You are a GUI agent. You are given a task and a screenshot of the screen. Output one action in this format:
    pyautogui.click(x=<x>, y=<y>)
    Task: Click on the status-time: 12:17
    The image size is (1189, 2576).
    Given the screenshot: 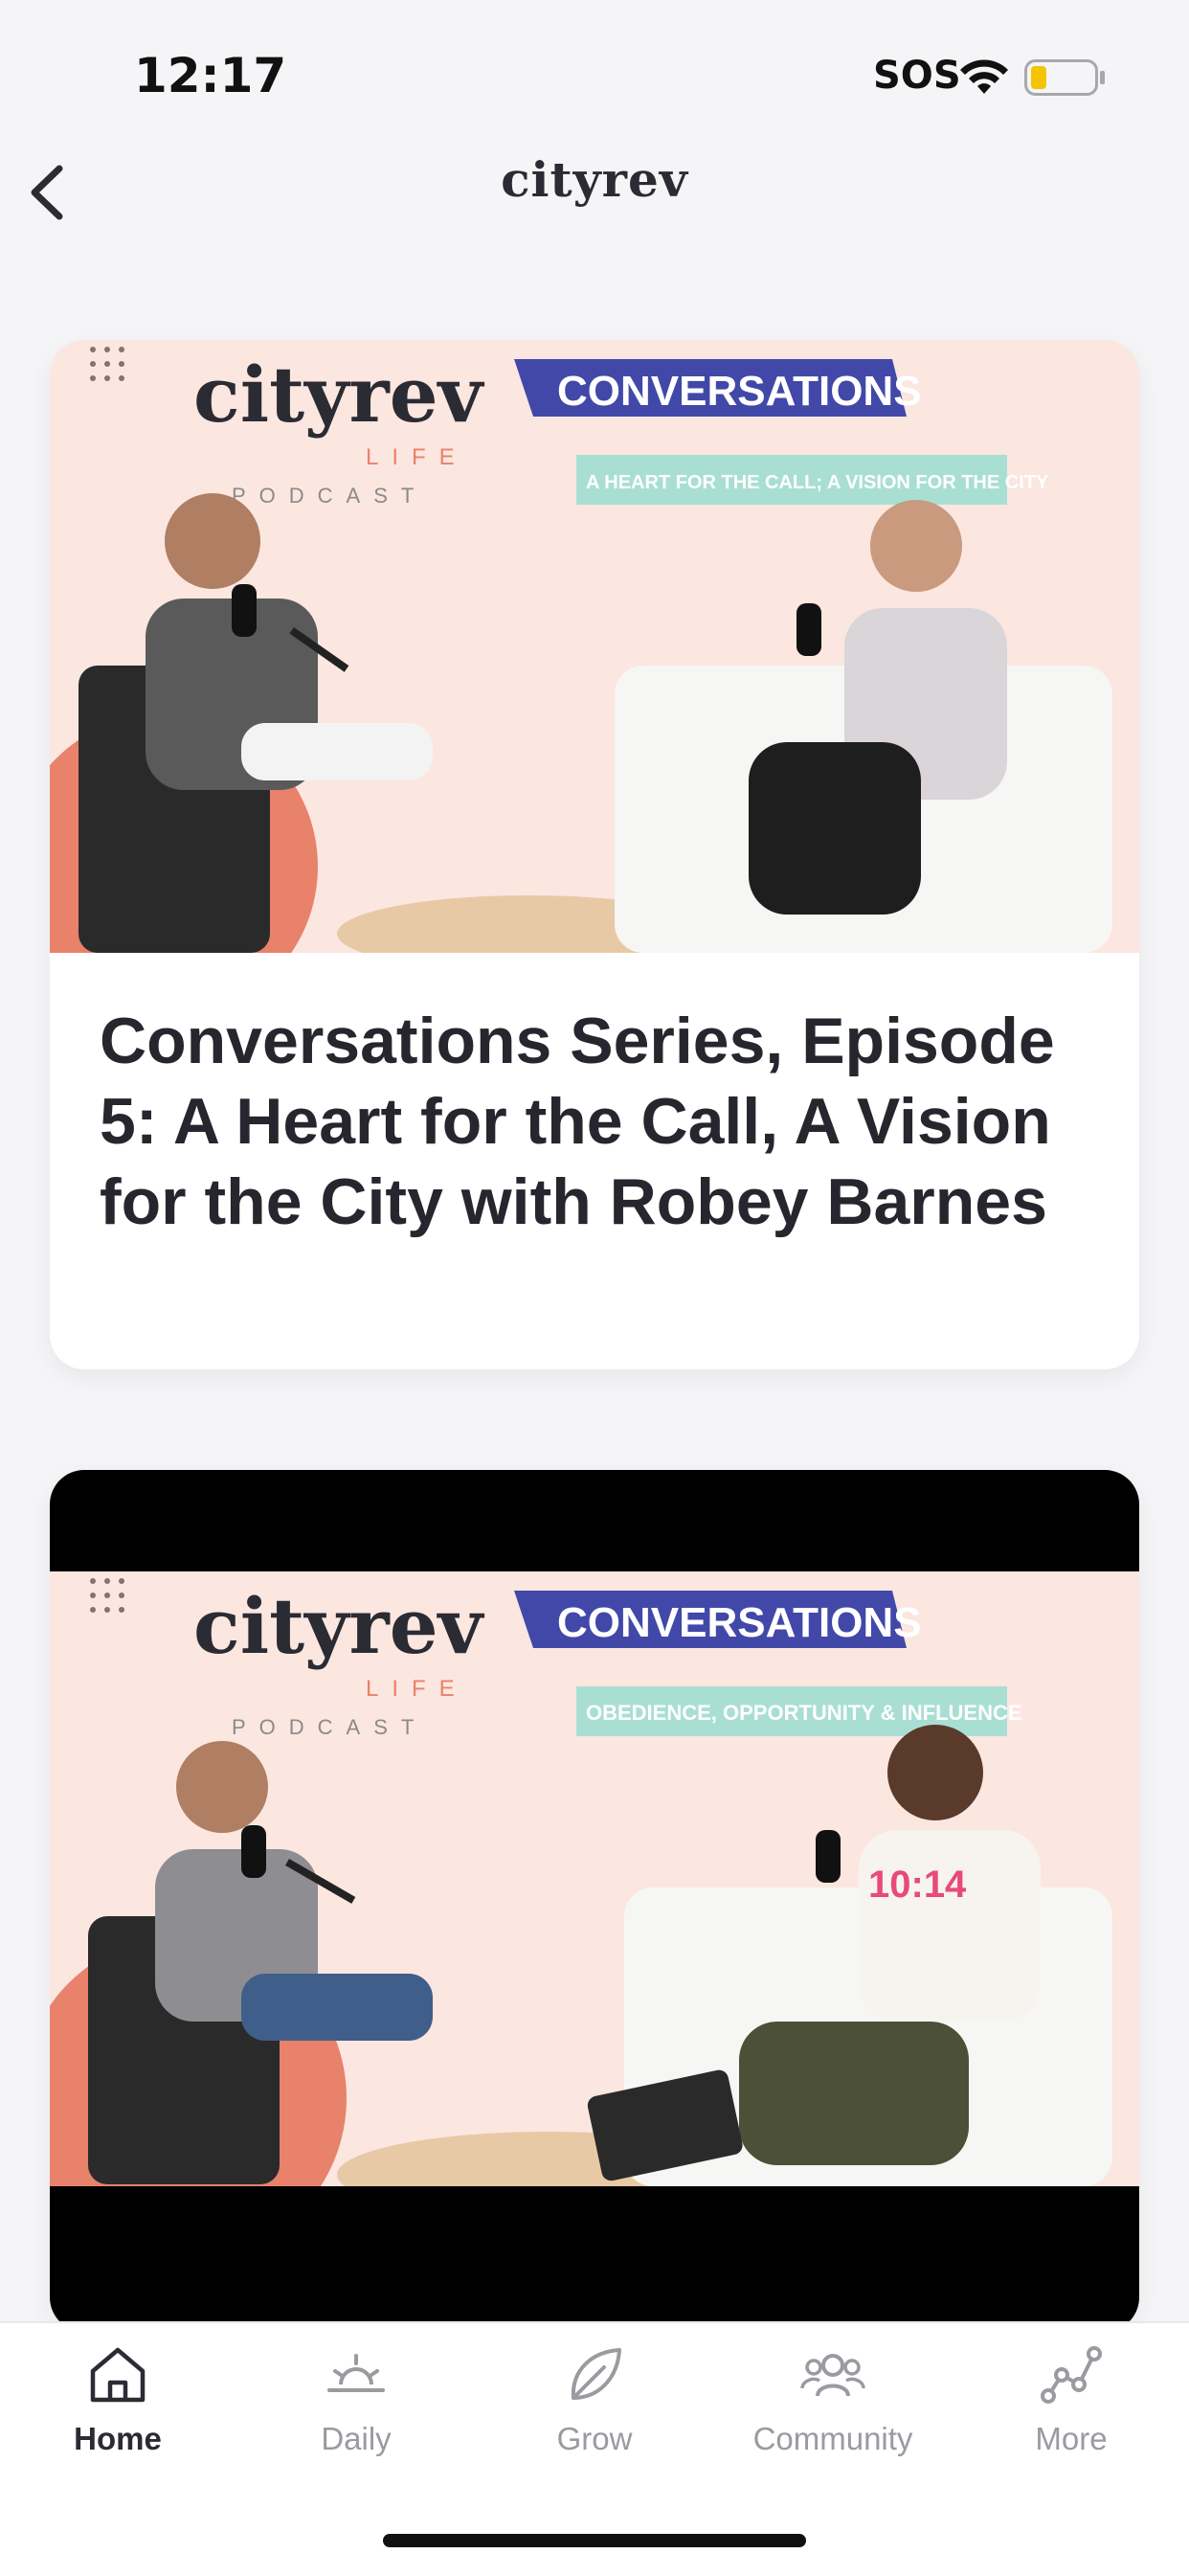 What is the action you would take?
    pyautogui.click(x=210, y=75)
    